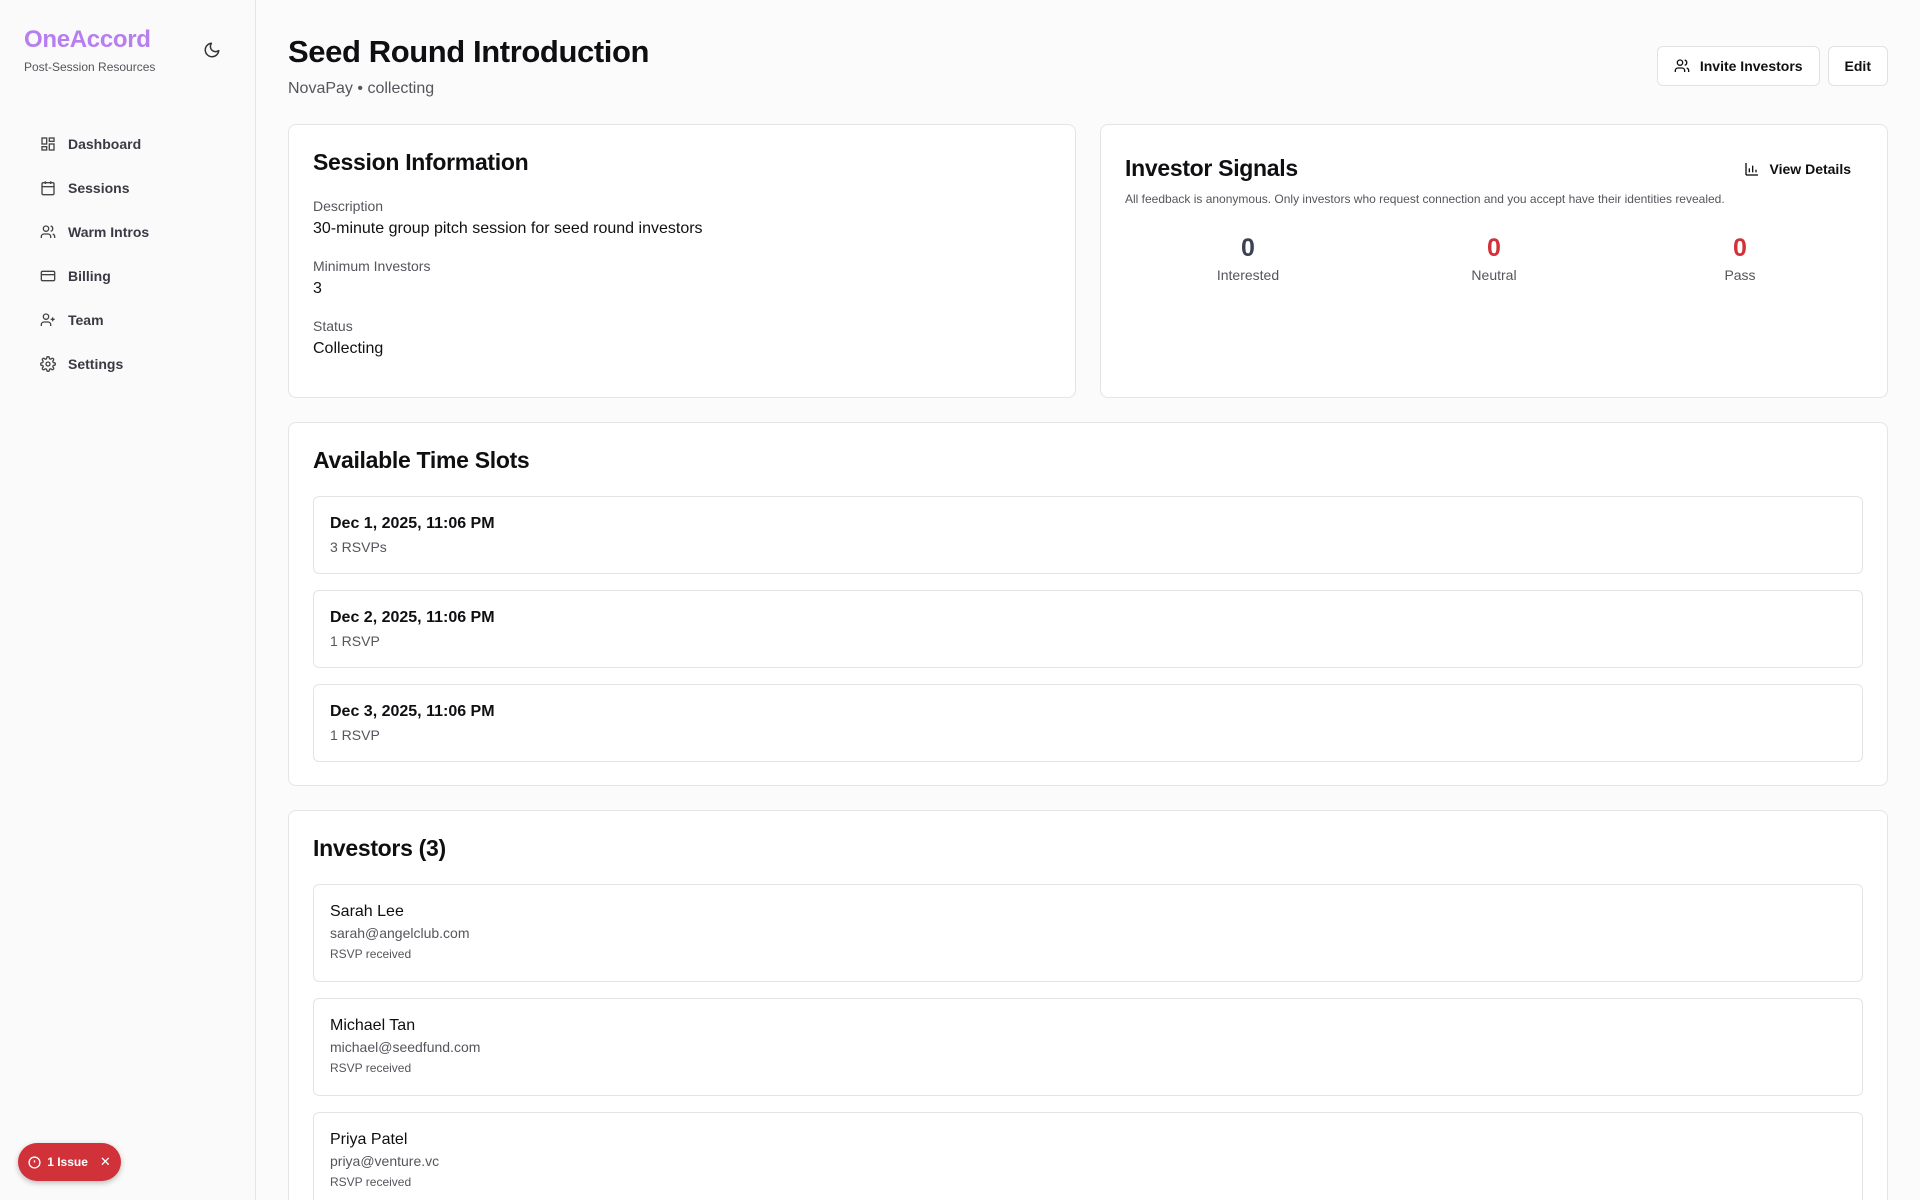  I want to click on issue-badge-label: 1 Issue, so click(67, 1162).